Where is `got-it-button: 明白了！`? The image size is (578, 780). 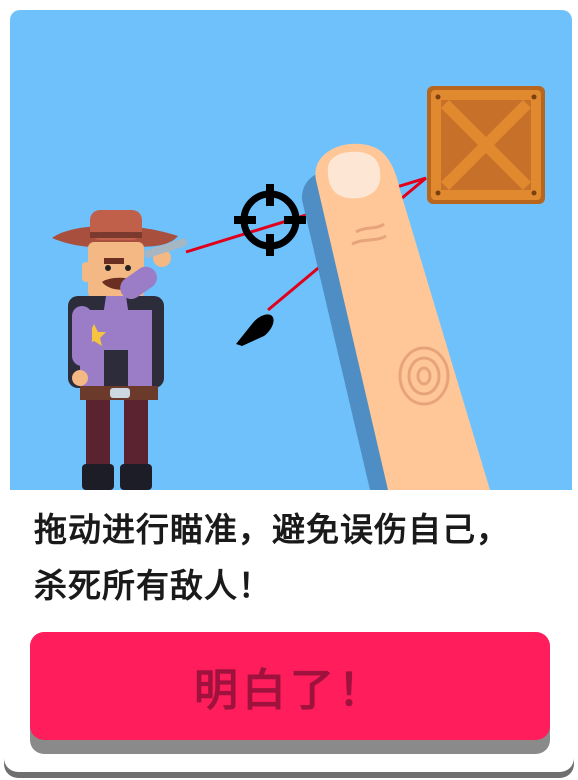 got-it-button: 明白了！ is located at coordinates (290, 686).